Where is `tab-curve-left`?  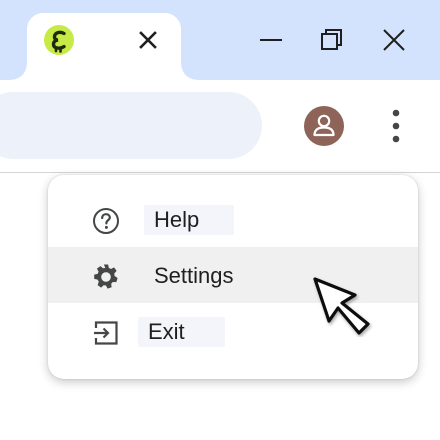 tab-curve-left is located at coordinates (19, 72).